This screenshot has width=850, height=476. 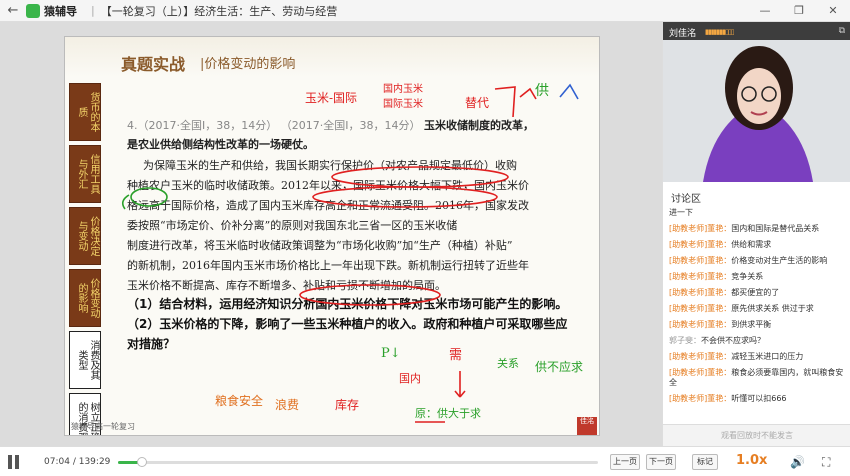 What do you see at coordinates (286, 285) in the screenshot?
I see `material-line: 玉米价格不断提高、库存不断增多、补贴和亏损不断增加的局面。` at bounding box center [286, 285].